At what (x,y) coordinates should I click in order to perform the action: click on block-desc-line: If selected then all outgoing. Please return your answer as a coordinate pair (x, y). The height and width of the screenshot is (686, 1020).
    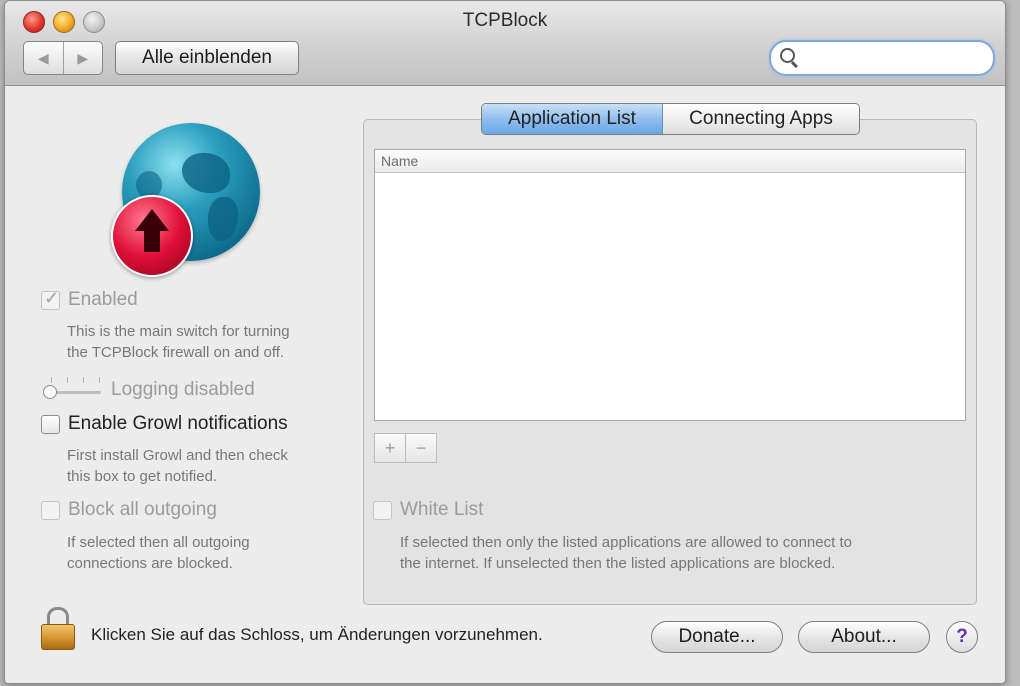
    Looking at the image, I should click on (158, 542).